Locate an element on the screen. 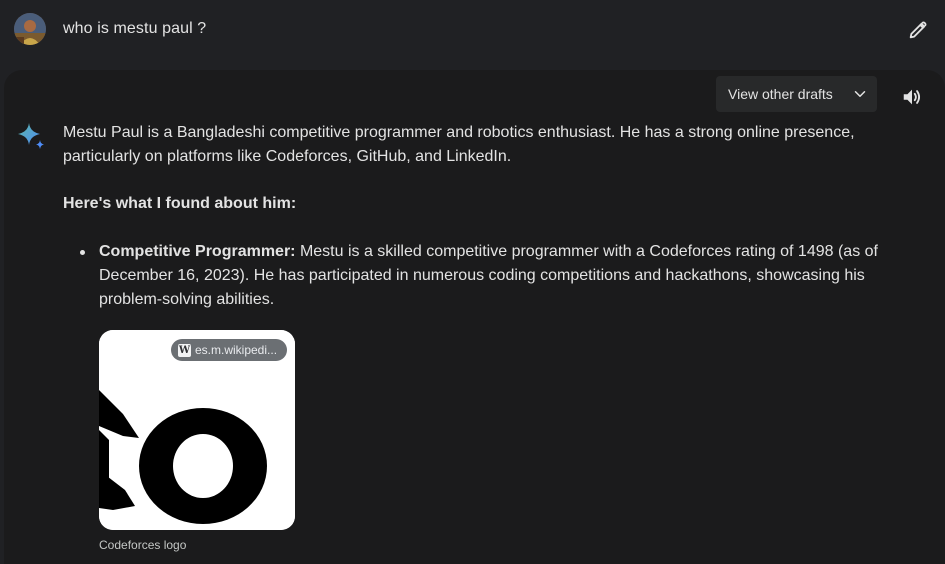 The height and width of the screenshot is (564, 945). pencil-icon is located at coordinates (918, 30).